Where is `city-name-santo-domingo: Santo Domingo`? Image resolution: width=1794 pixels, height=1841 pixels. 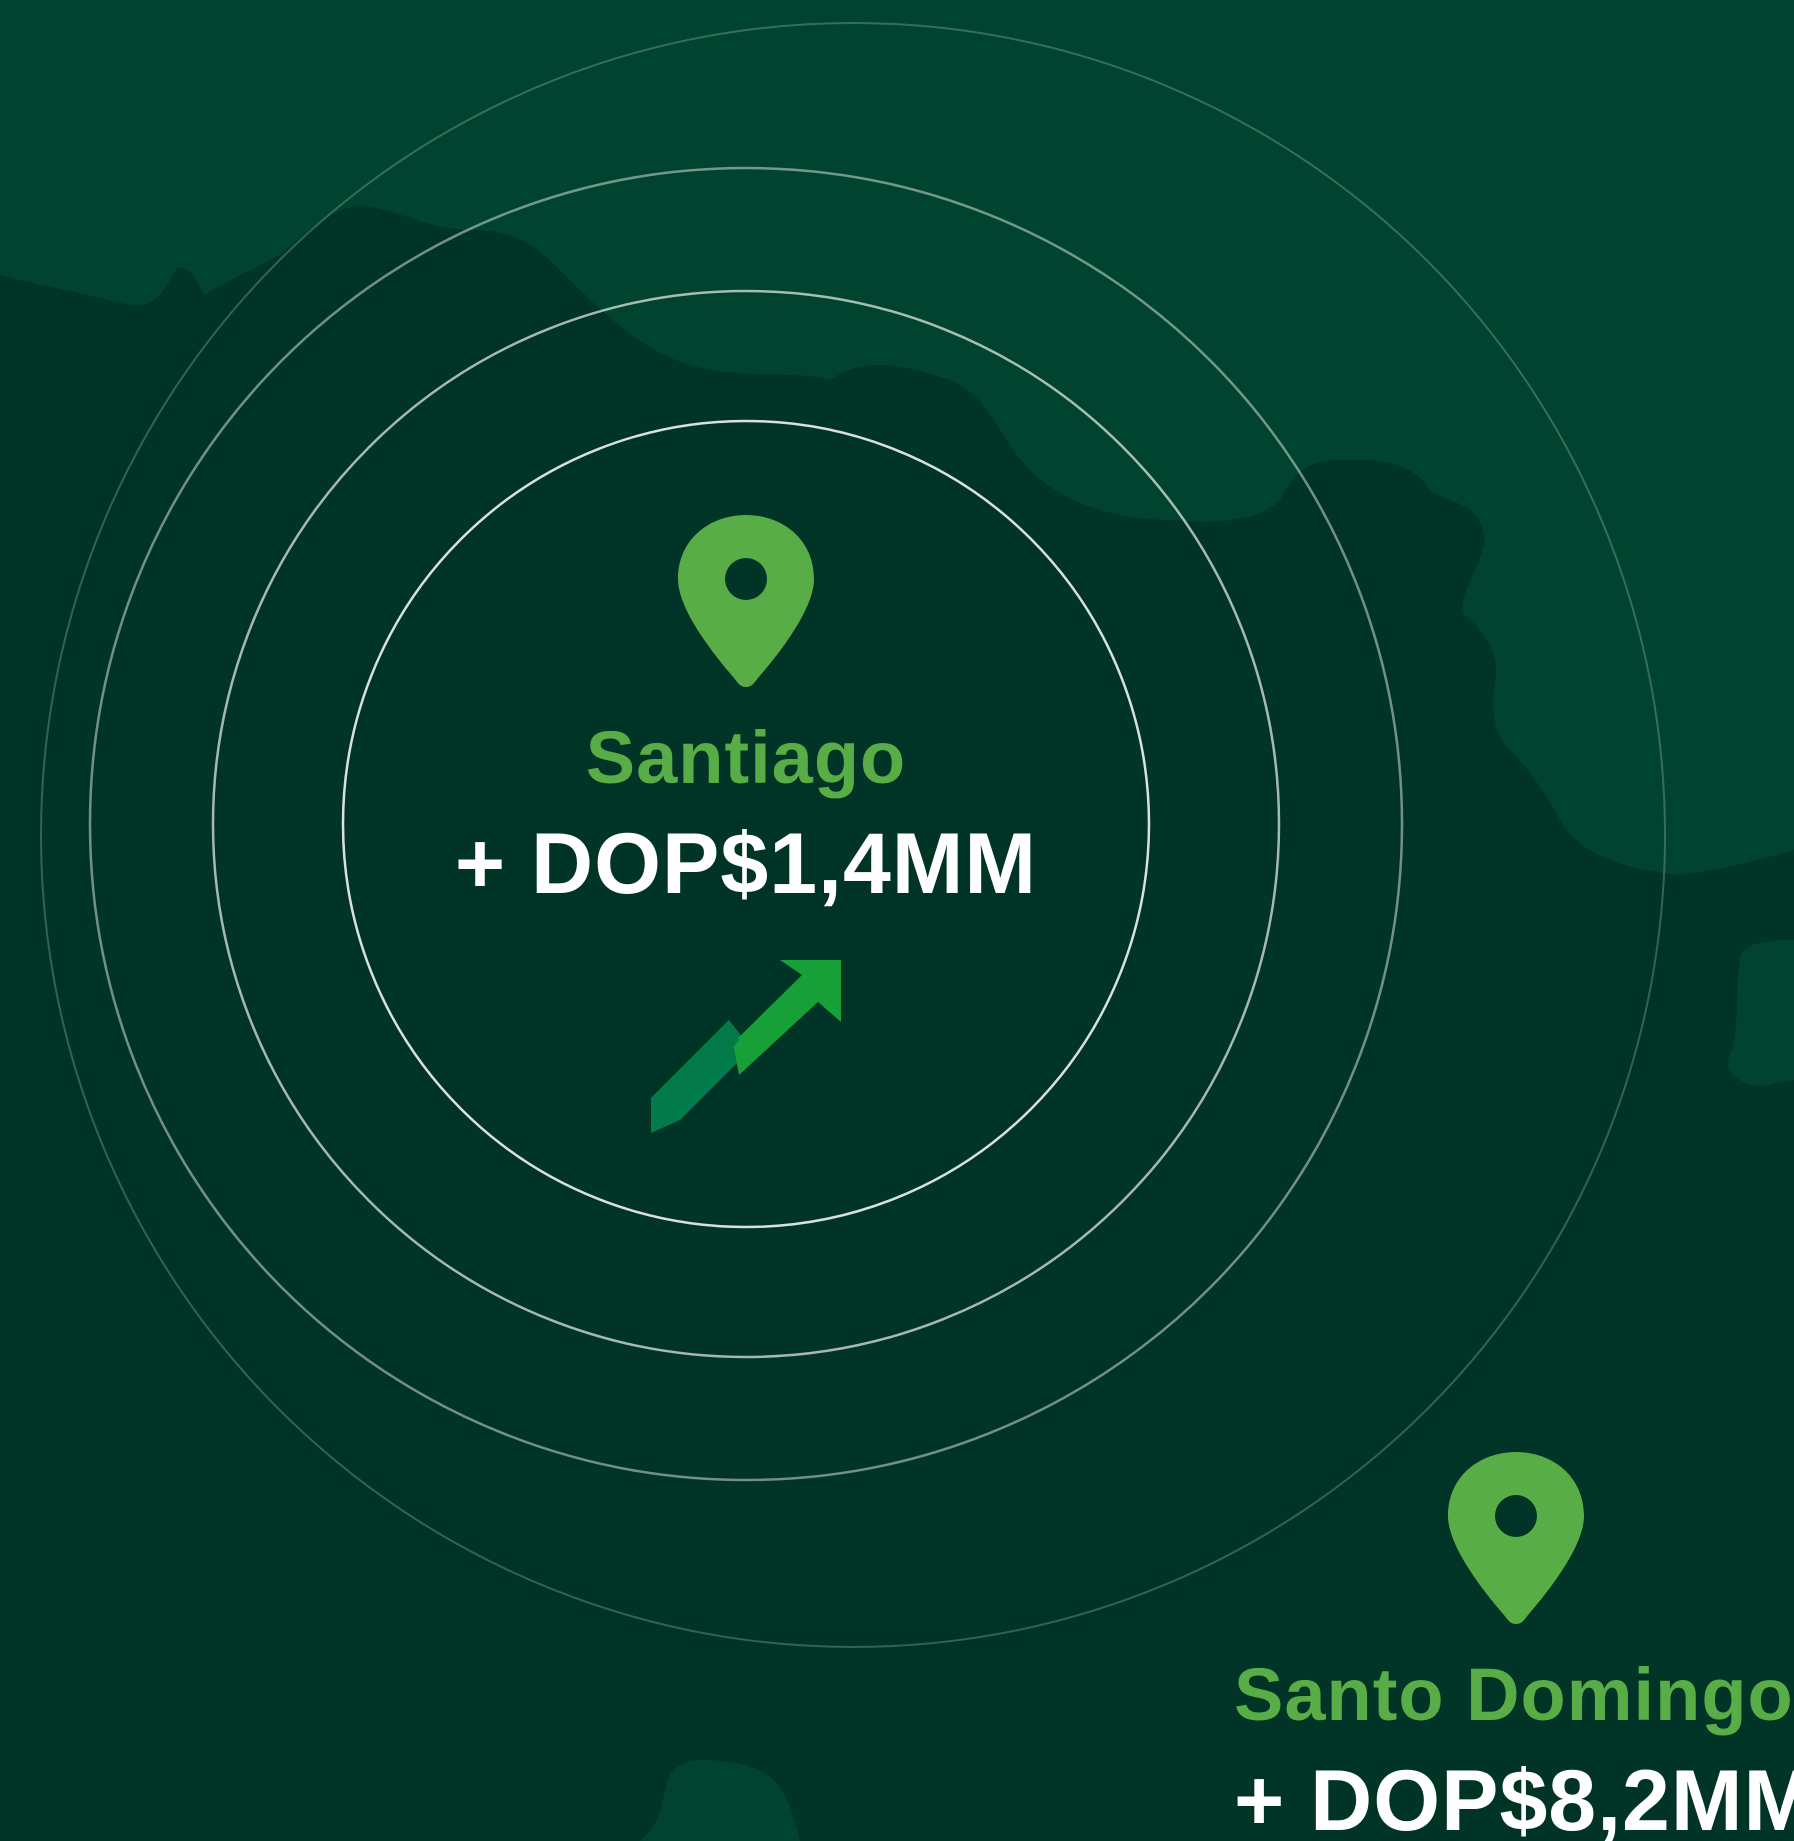 city-name-santo-domingo: Santo Domingo is located at coordinates (1514, 1694).